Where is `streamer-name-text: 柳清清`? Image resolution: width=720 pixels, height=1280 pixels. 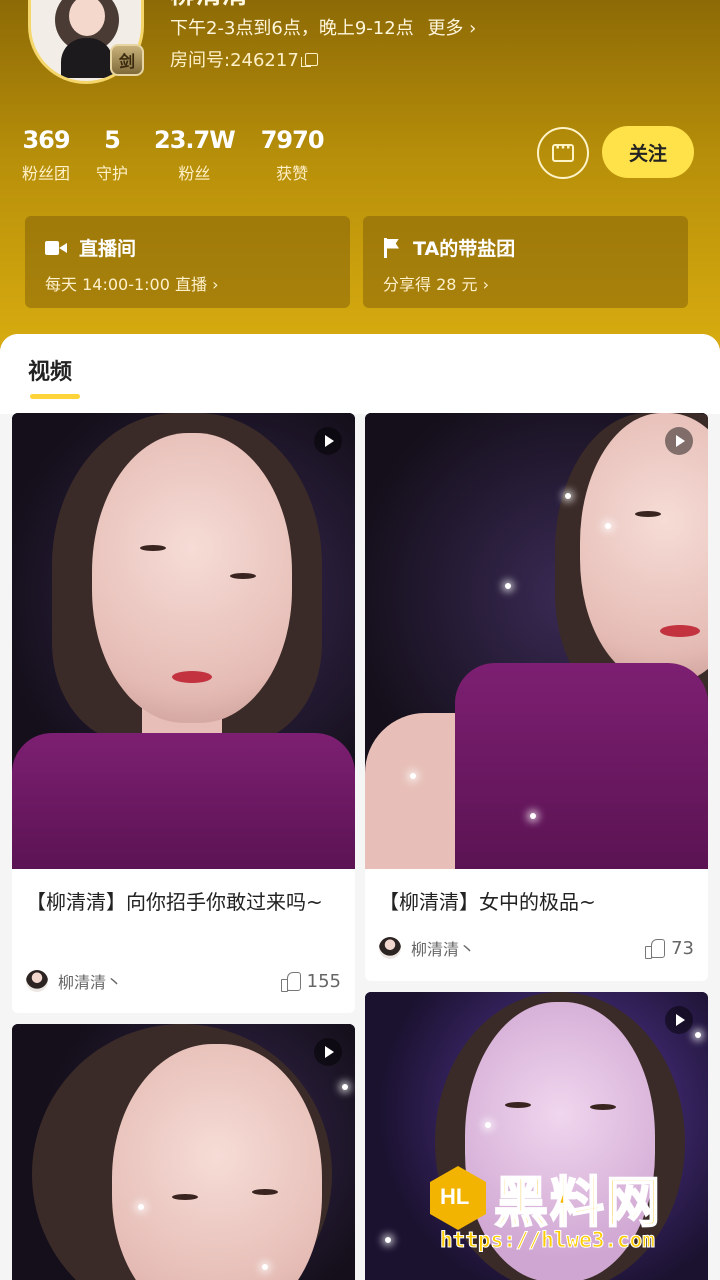
streamer-name-text: 柳清清 is located at coordinates (260, 5).